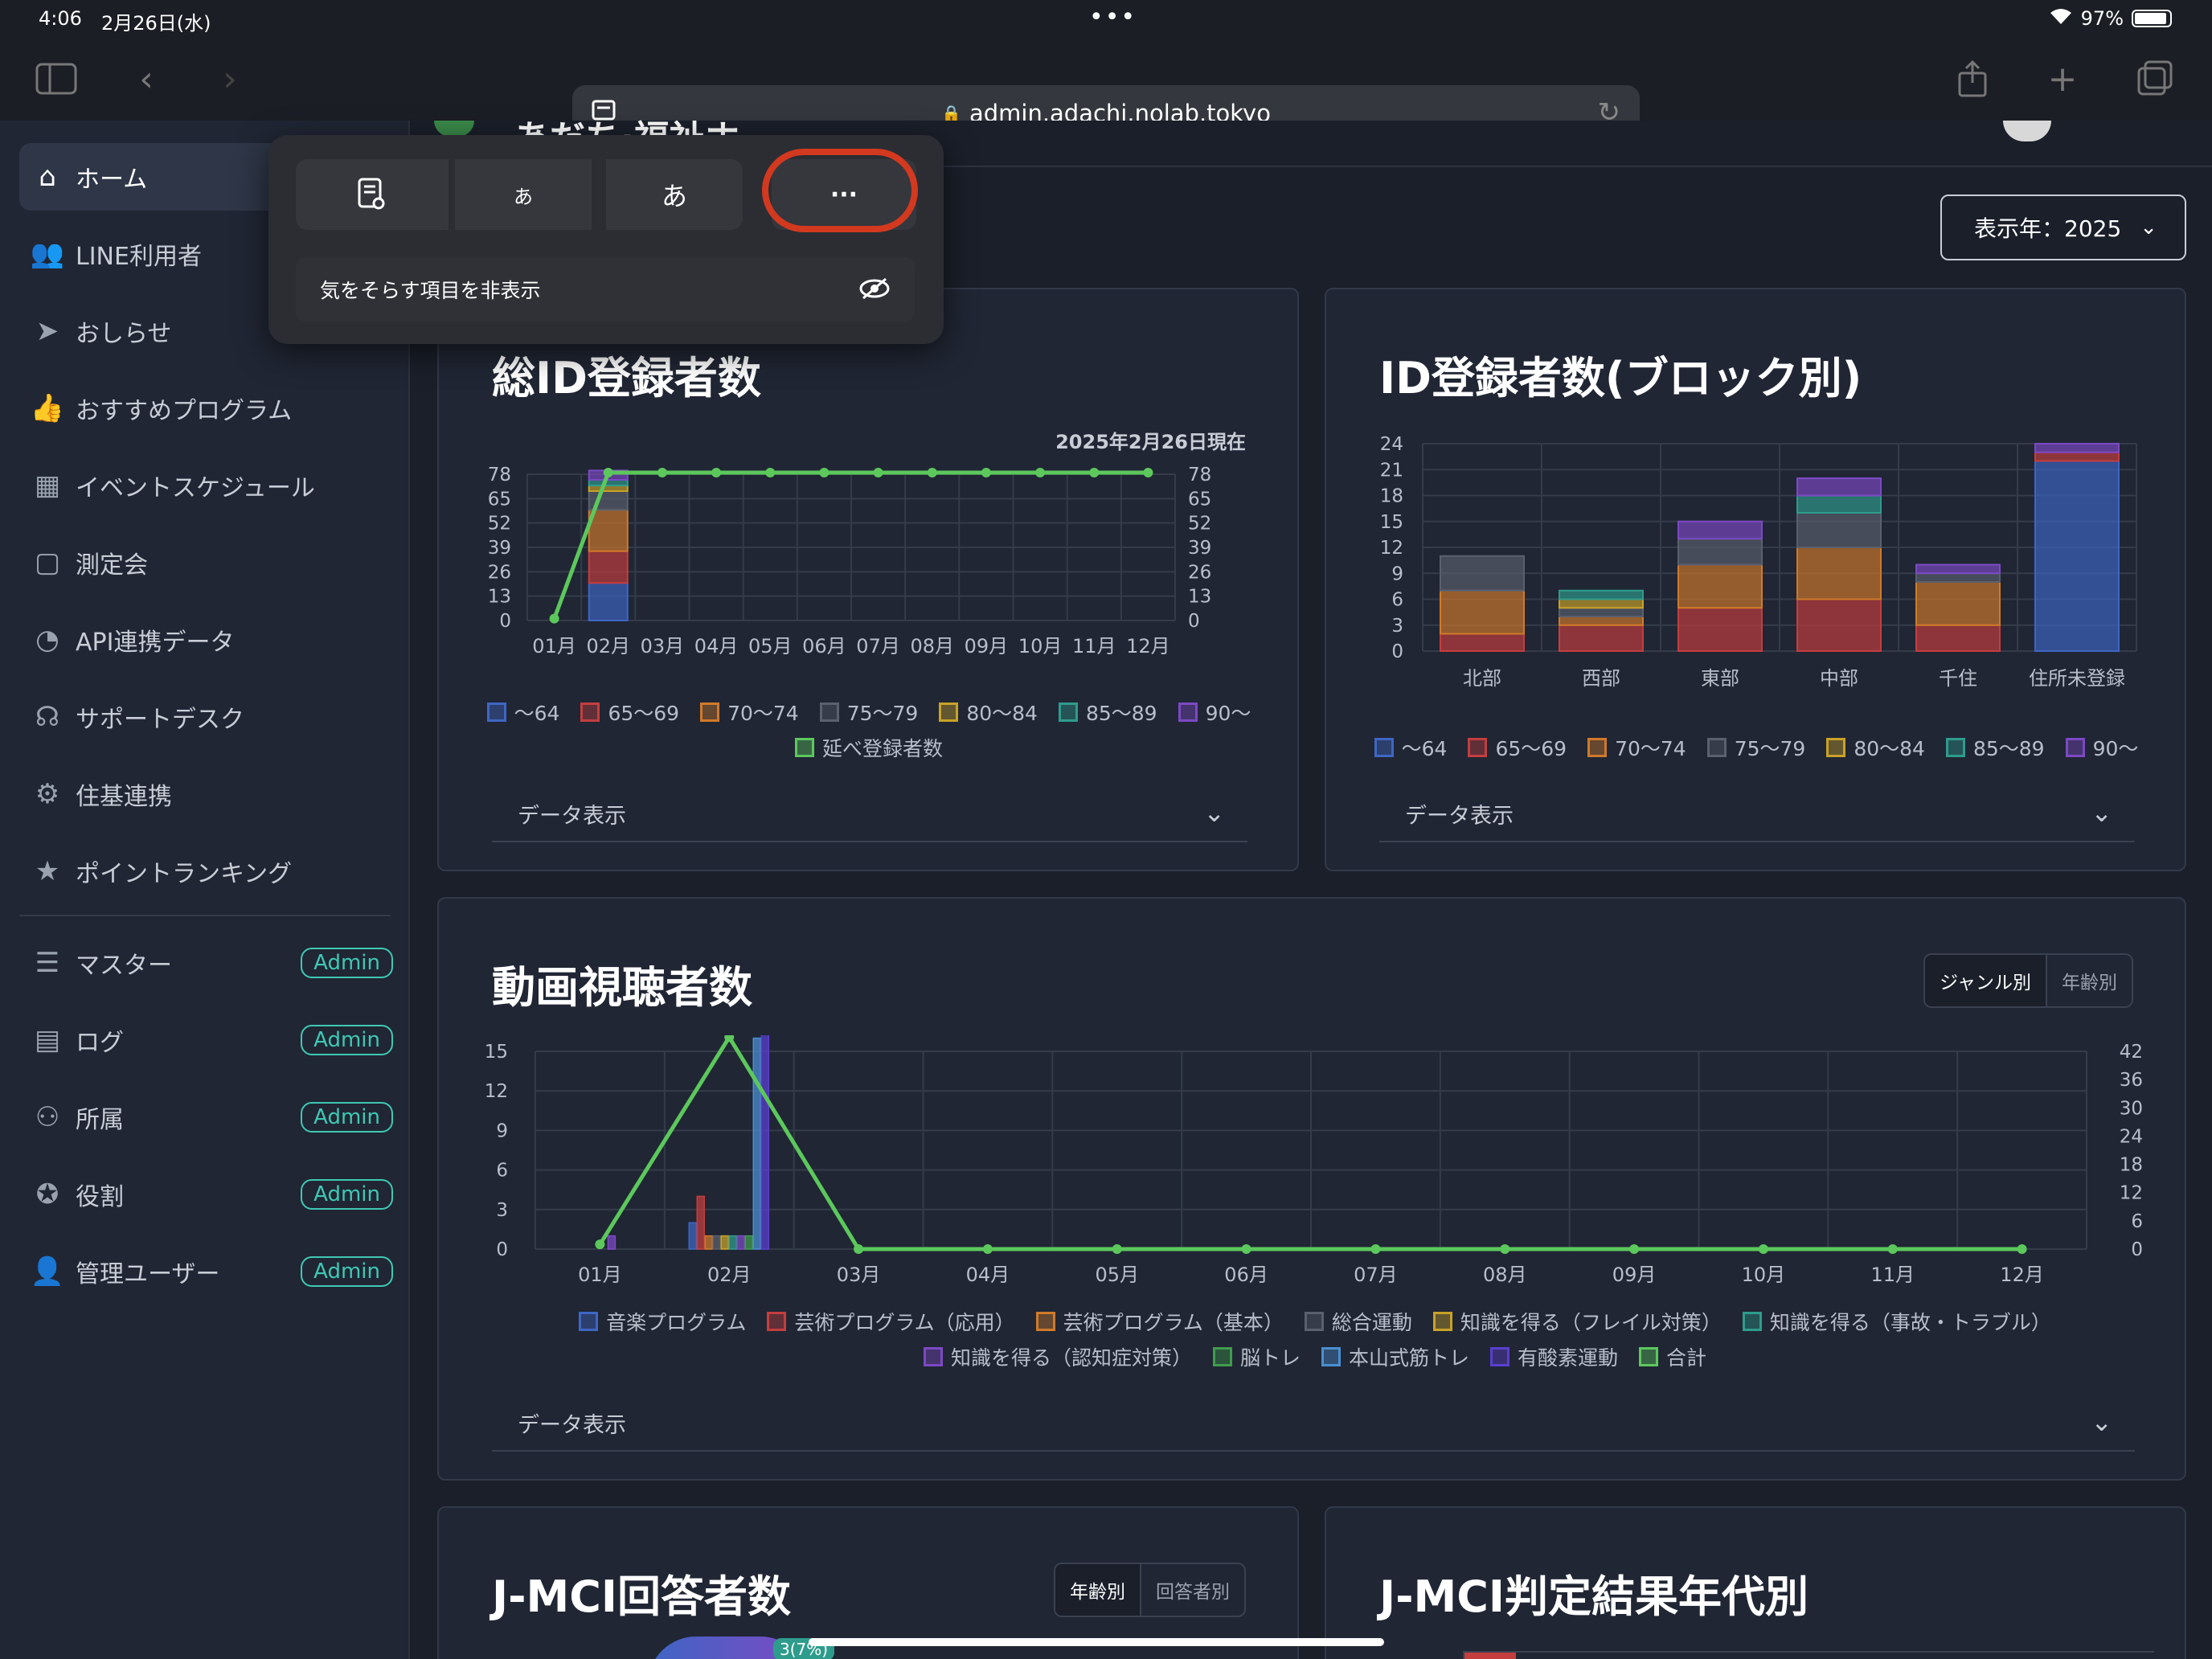 The image size is (2212, 1659). Describe the element at coordinates (206, 871) in the screenshot. I see `sidebar-item-ranking: ★ ポイントランキング` at that location.